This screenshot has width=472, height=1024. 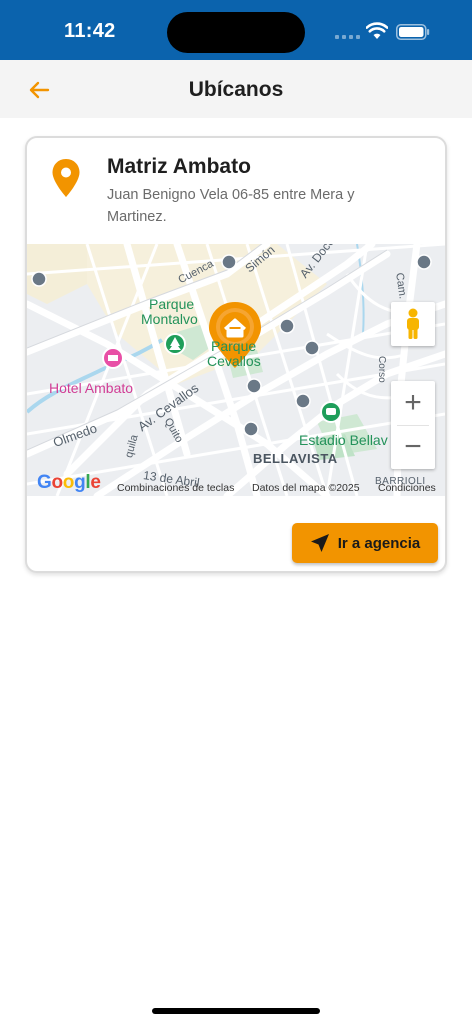 I want to click on status-bar: 11:42, so click(x=236, y=30).